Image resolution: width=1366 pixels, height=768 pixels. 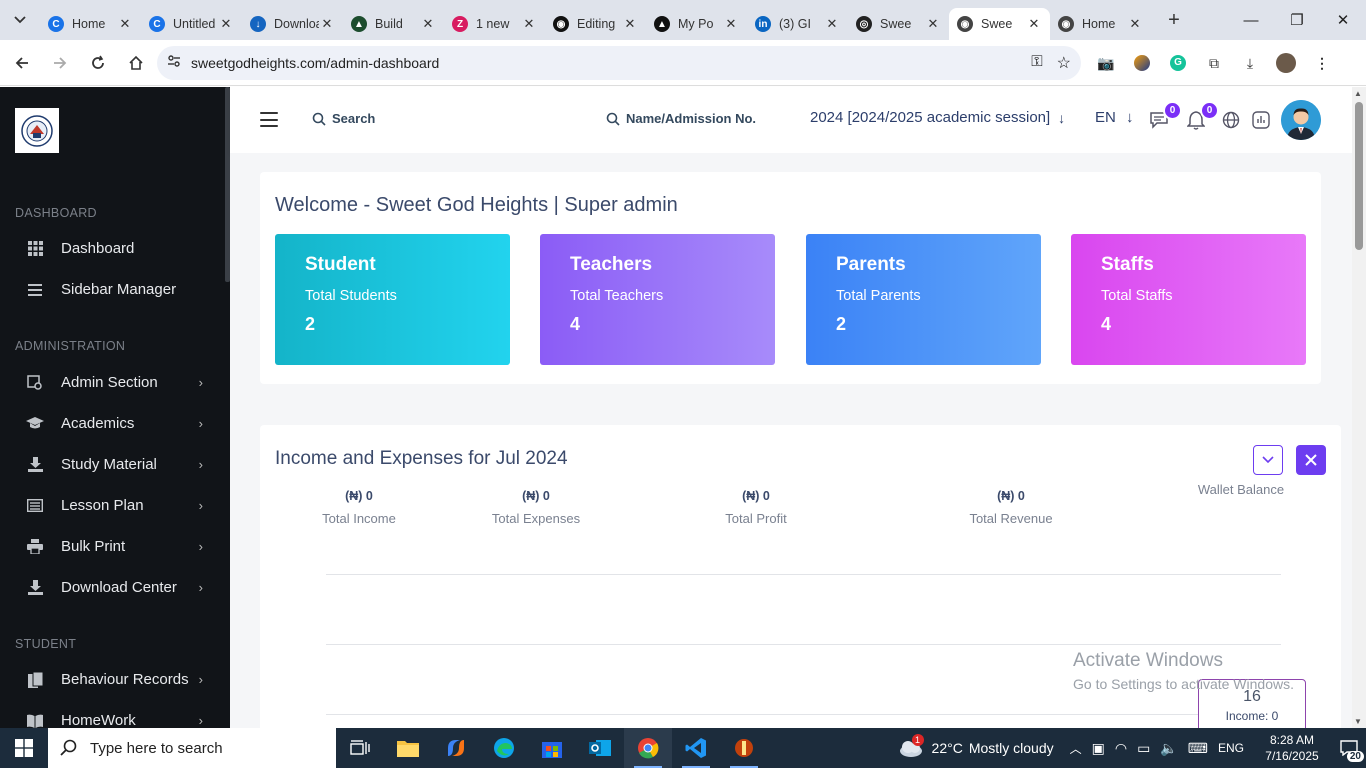 What do you see at coordinates (1198, 748) in the screenshot?
I see `keyboard-icon: ⌨` at bounding box center [1198, 748].